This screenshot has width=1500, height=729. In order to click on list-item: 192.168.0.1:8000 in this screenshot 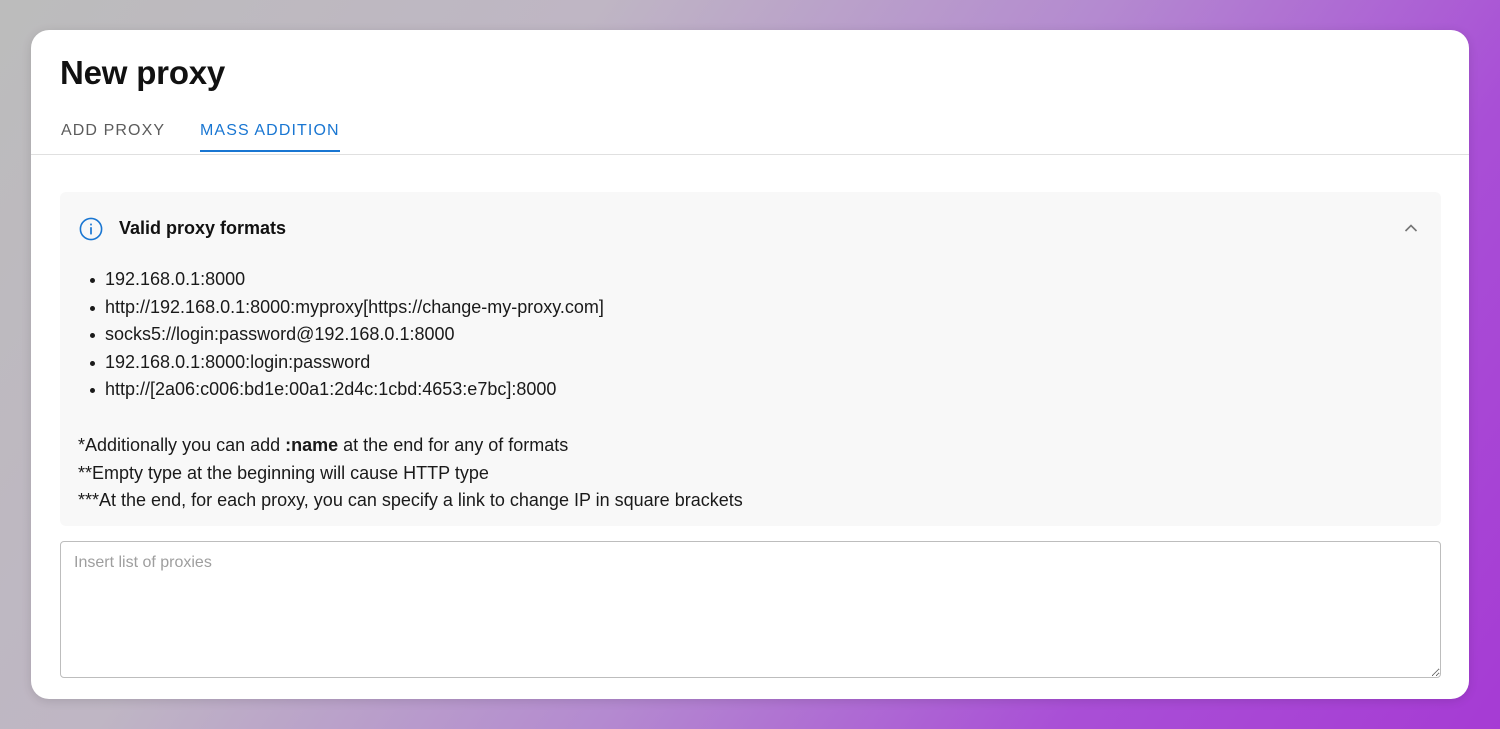, I will do `click(347, 280)`.